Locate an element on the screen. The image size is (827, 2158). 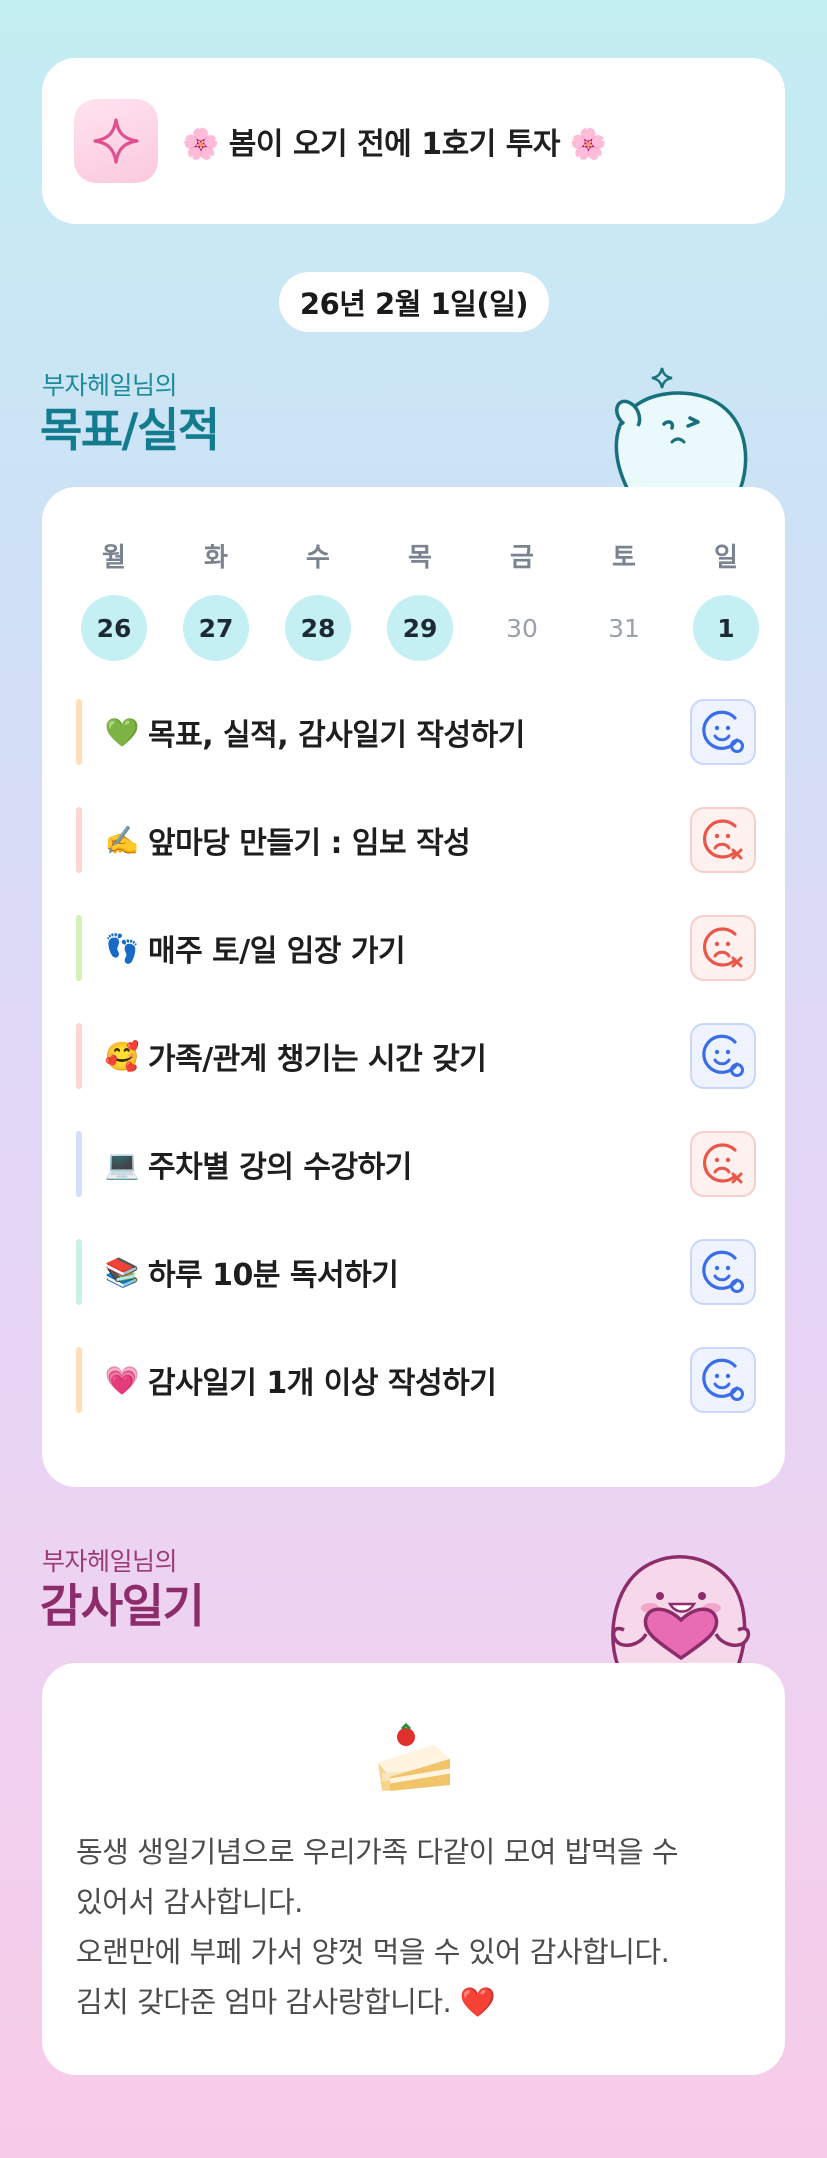
gratitude-line: 김치 갖다준 엄마 감사랑합니다. ❤️ is located at coordinates (286, 2002).